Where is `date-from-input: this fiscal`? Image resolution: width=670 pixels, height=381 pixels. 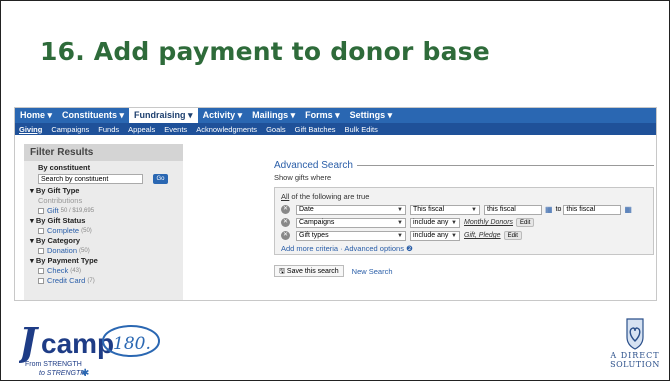
date-from-input: this fiscal is located at coordinates (513, 209).